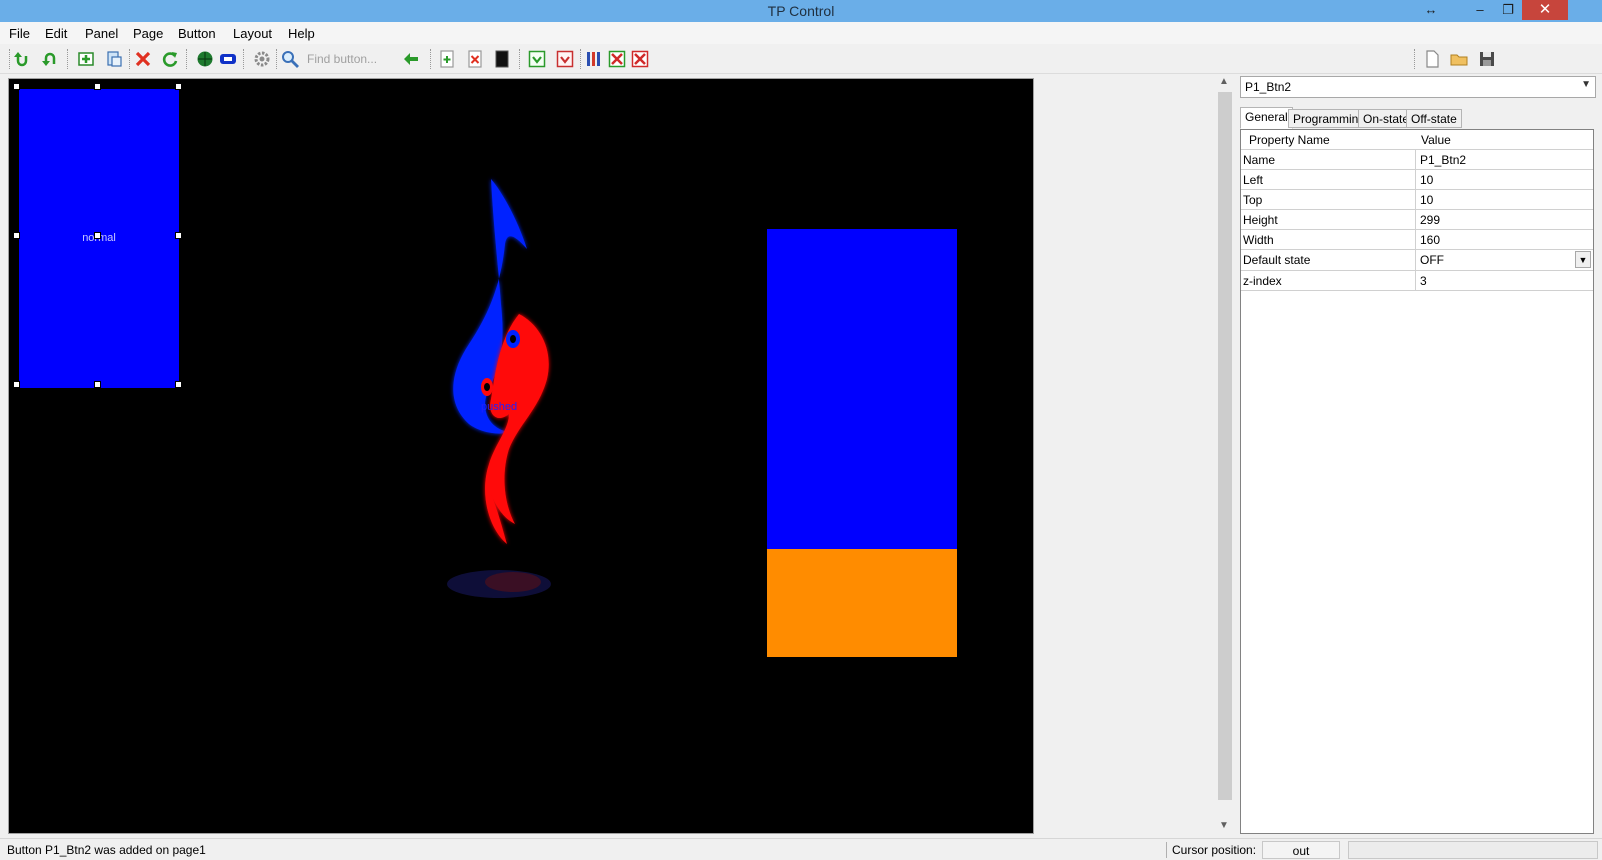 Image resolution: width=1602 pixels, height=860 pixels. I want to click on toolbar, so click(801, 59).